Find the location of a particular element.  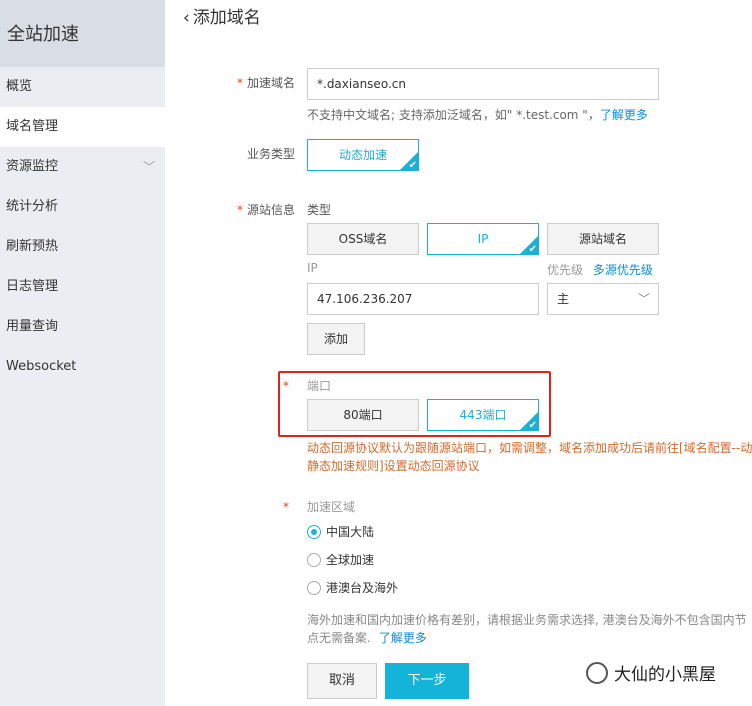

next-step-button: 下一步 is located at coordinates (427, 681).